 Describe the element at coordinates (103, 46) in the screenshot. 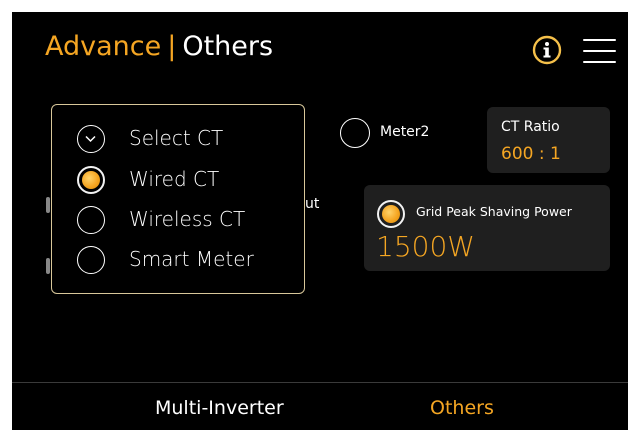

I see `title-advance: Advance` at that location.